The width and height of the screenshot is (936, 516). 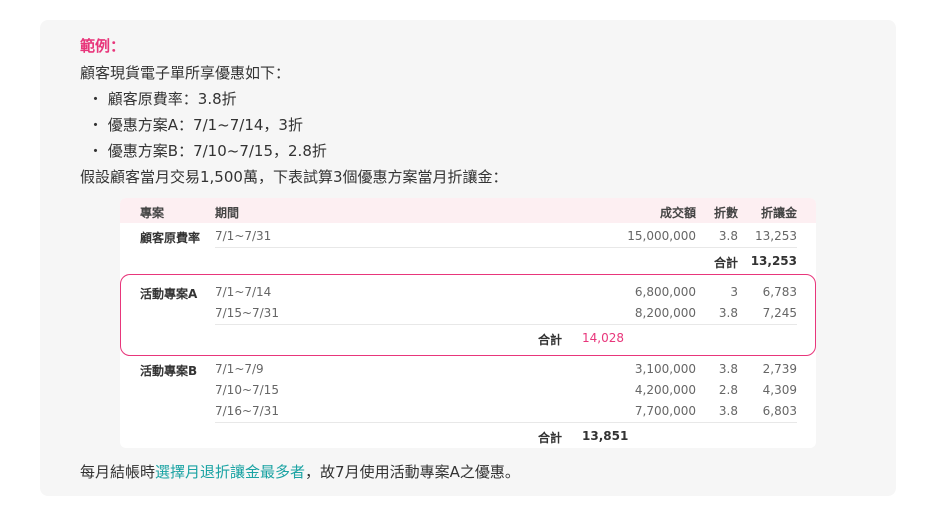 I want to click on bullet-item: ・ 顧客原費率：3.8折, so click(x=162, y=99).